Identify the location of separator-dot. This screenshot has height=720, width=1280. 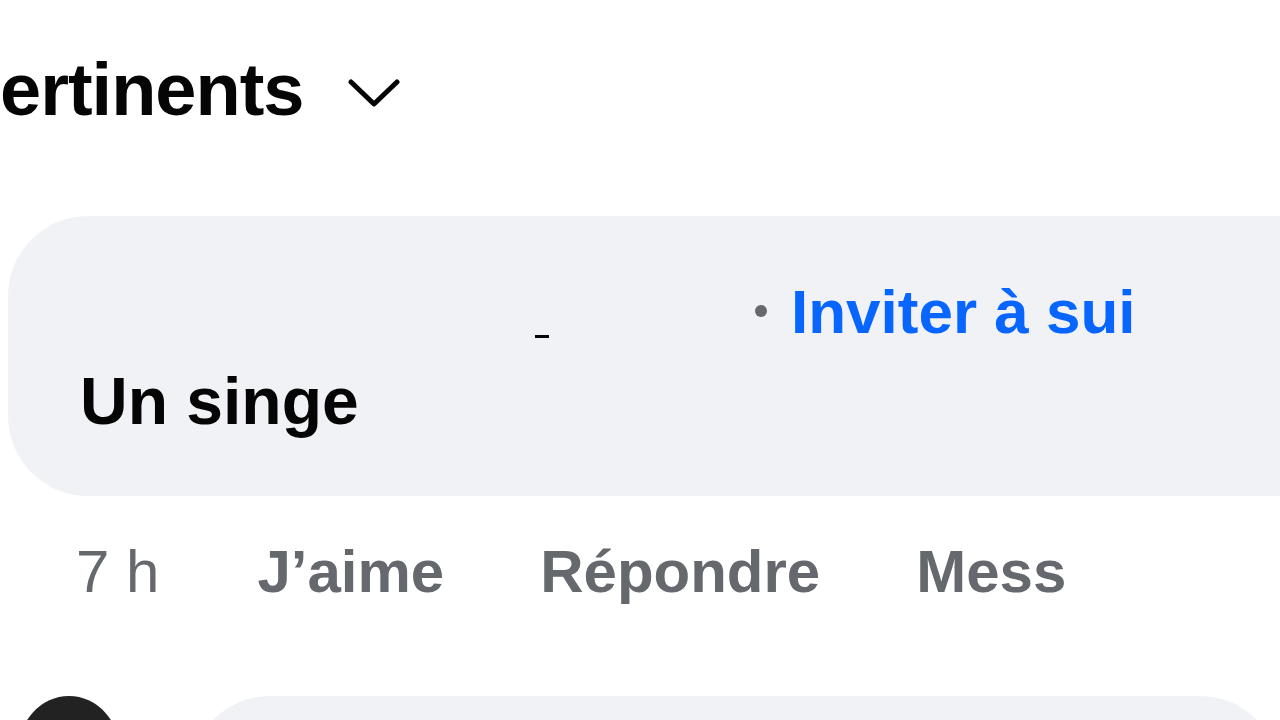
(761, 311).